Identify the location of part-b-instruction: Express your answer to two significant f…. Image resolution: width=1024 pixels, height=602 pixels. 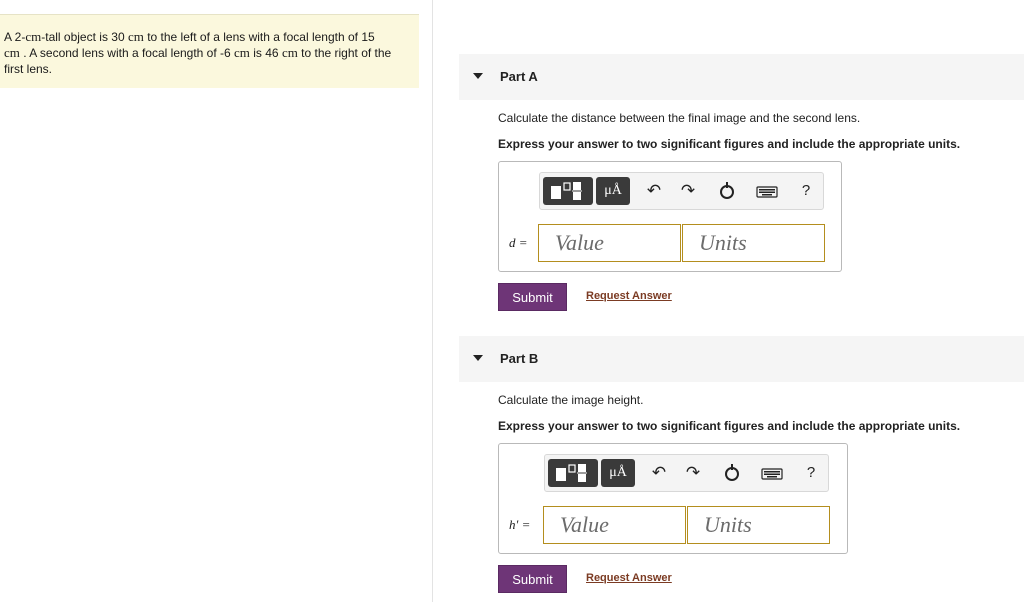
(729, 426).